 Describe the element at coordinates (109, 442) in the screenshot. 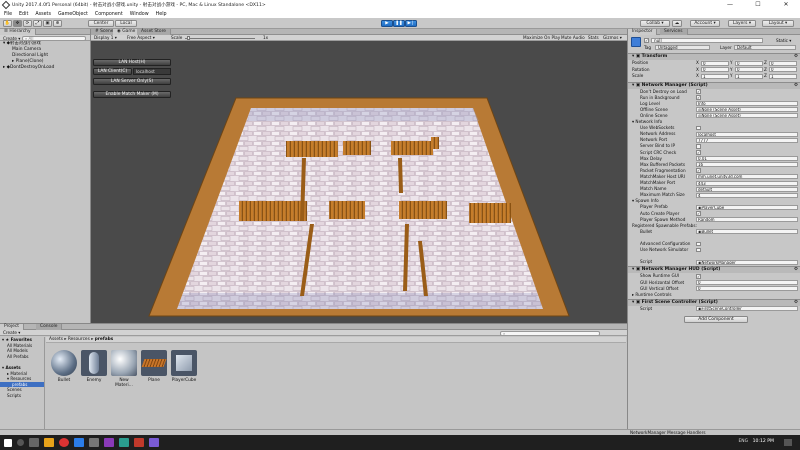

I see `visual-studio-icon` at that location.